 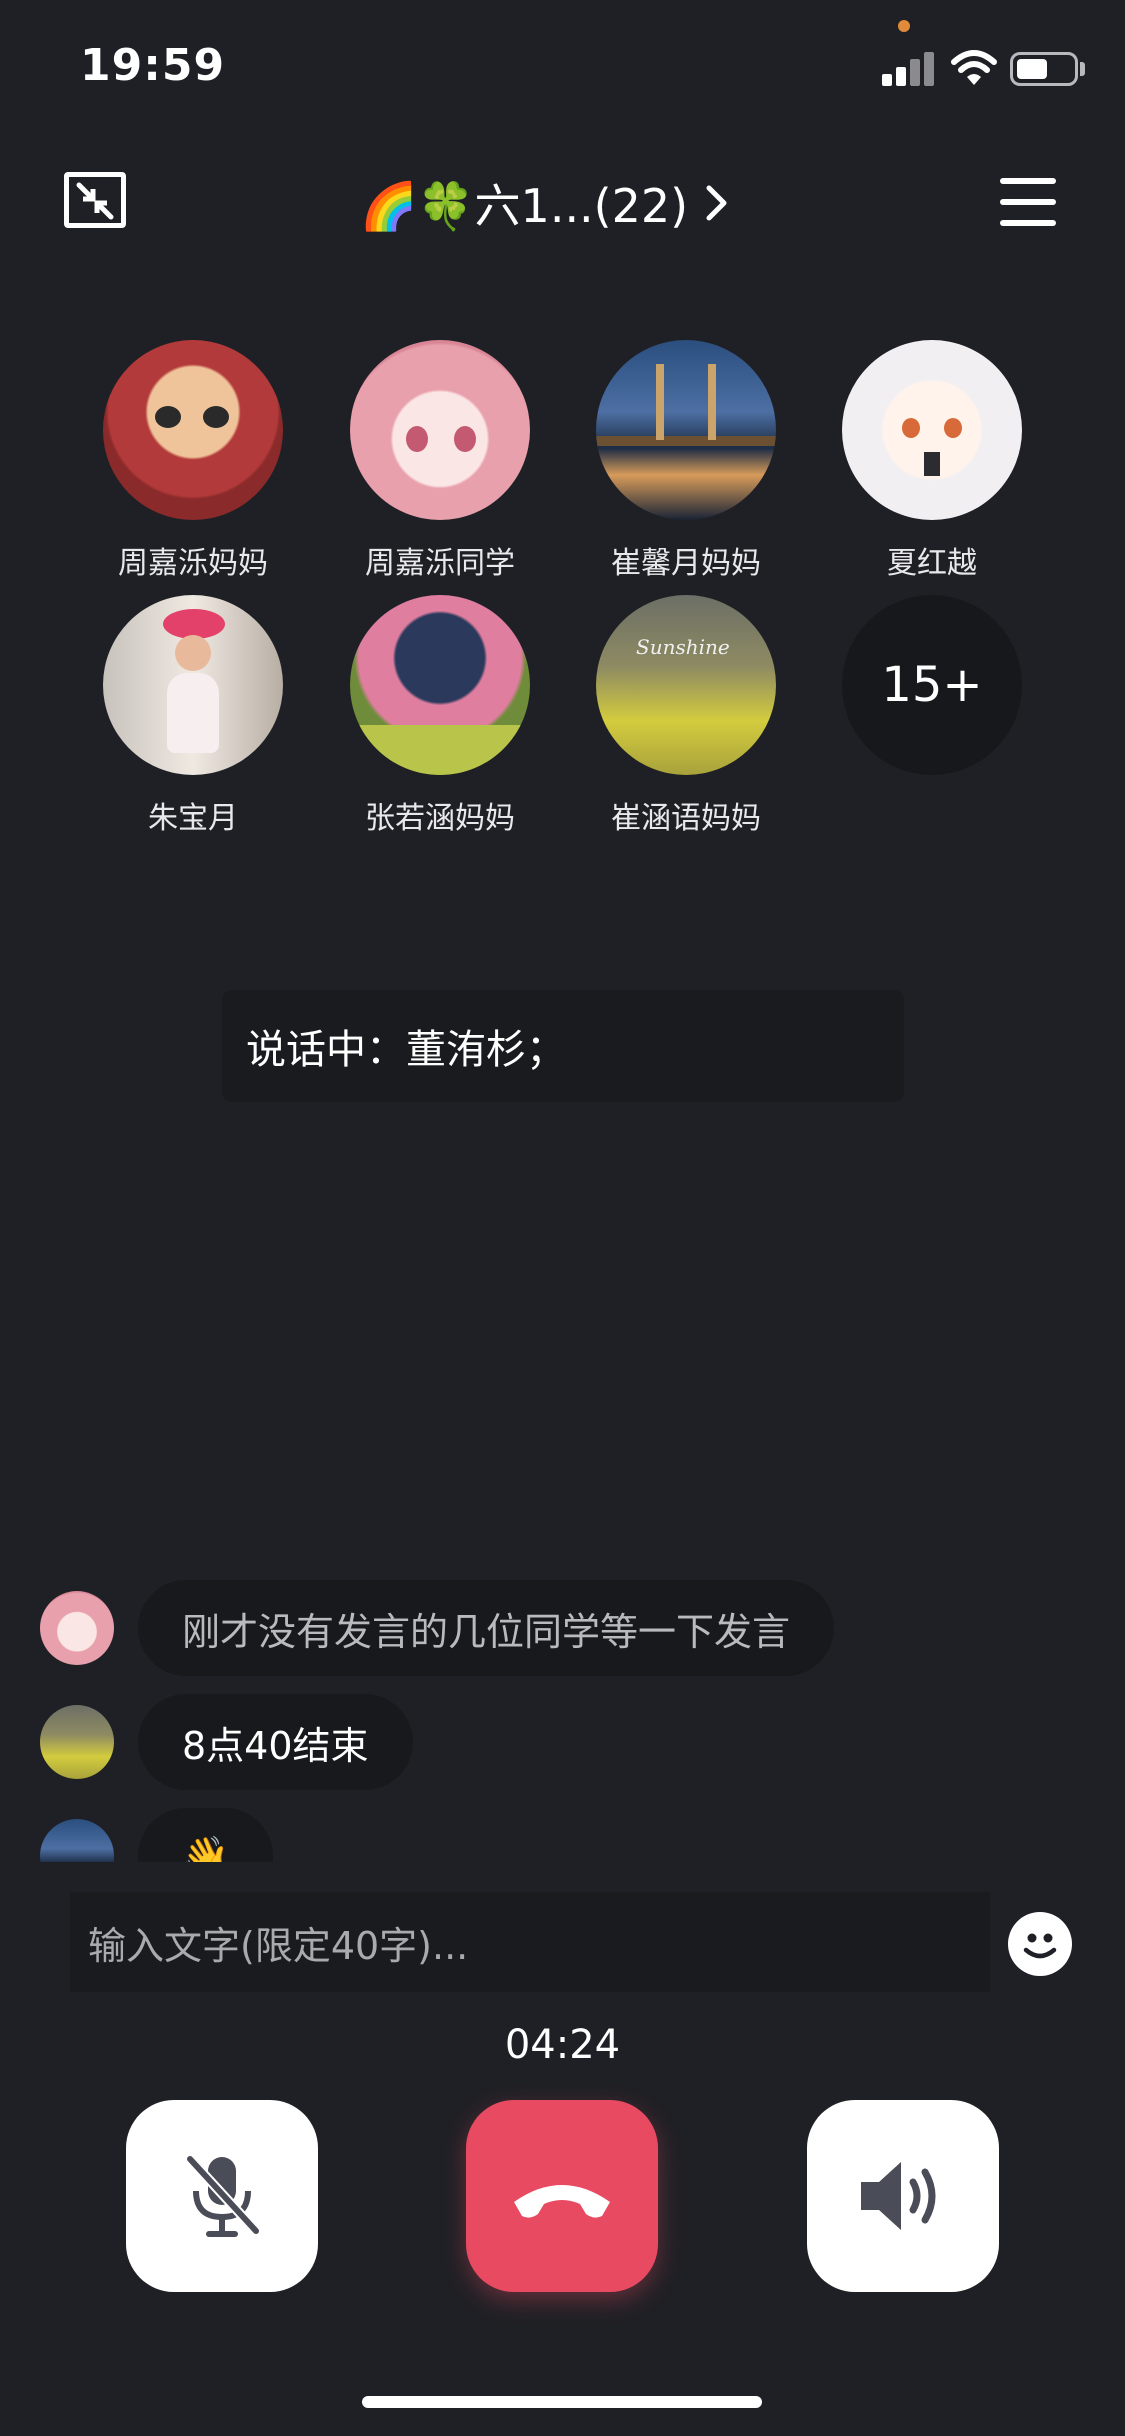 I want to click on mic-muted-icon, so click(x=223, y=2195).